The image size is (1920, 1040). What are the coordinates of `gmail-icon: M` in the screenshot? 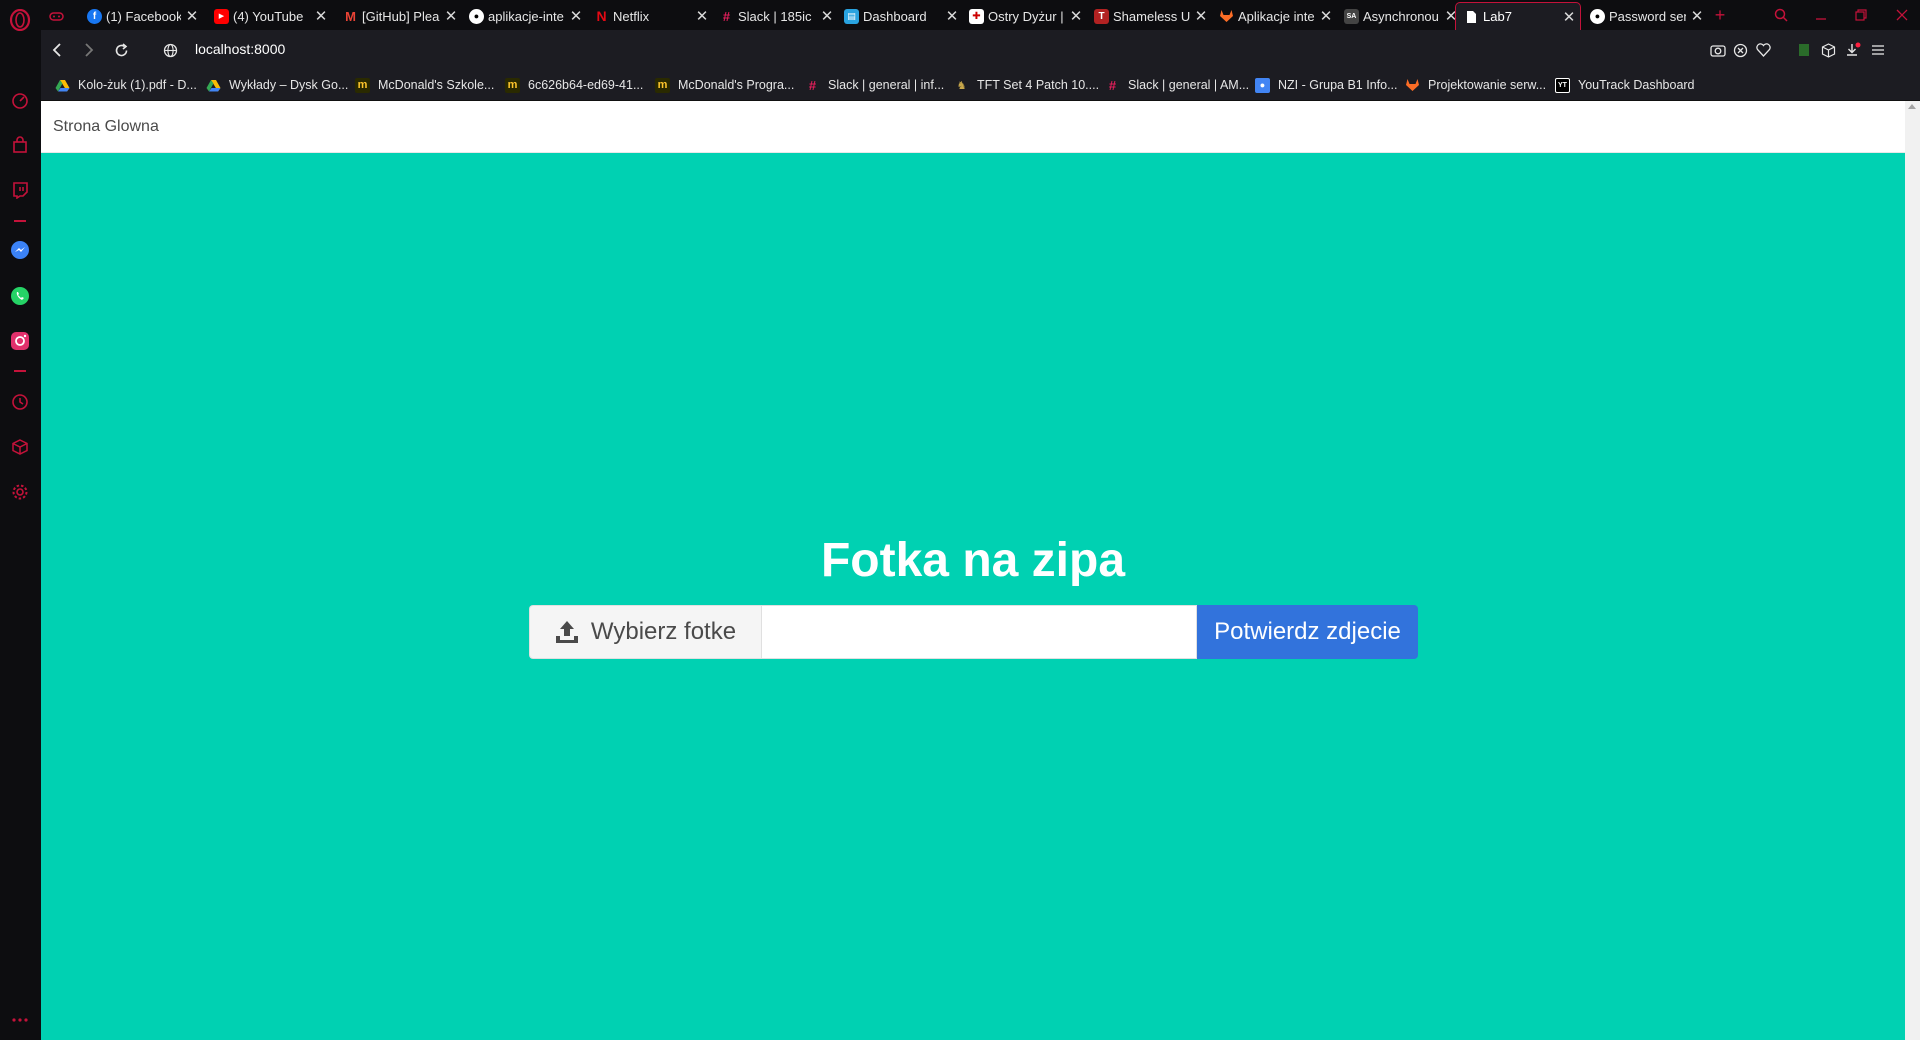 It's located at (350, 16).